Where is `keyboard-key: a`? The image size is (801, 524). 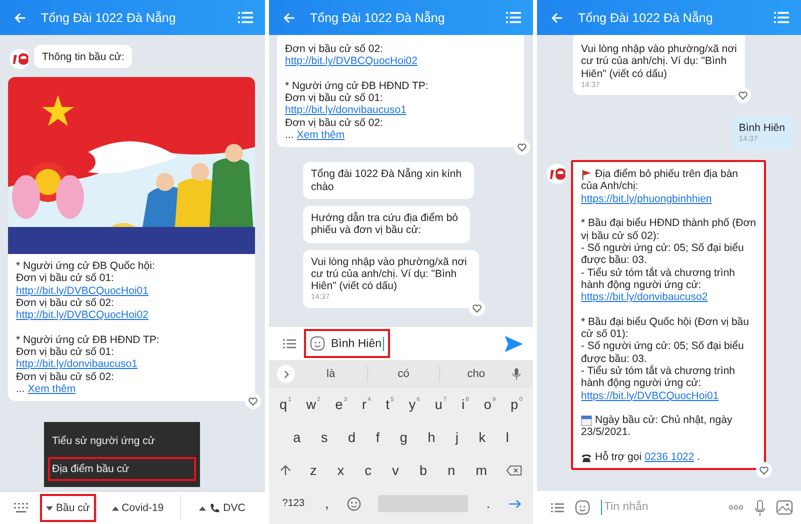
keyboard-key: a is located at coordinates (297, 437).